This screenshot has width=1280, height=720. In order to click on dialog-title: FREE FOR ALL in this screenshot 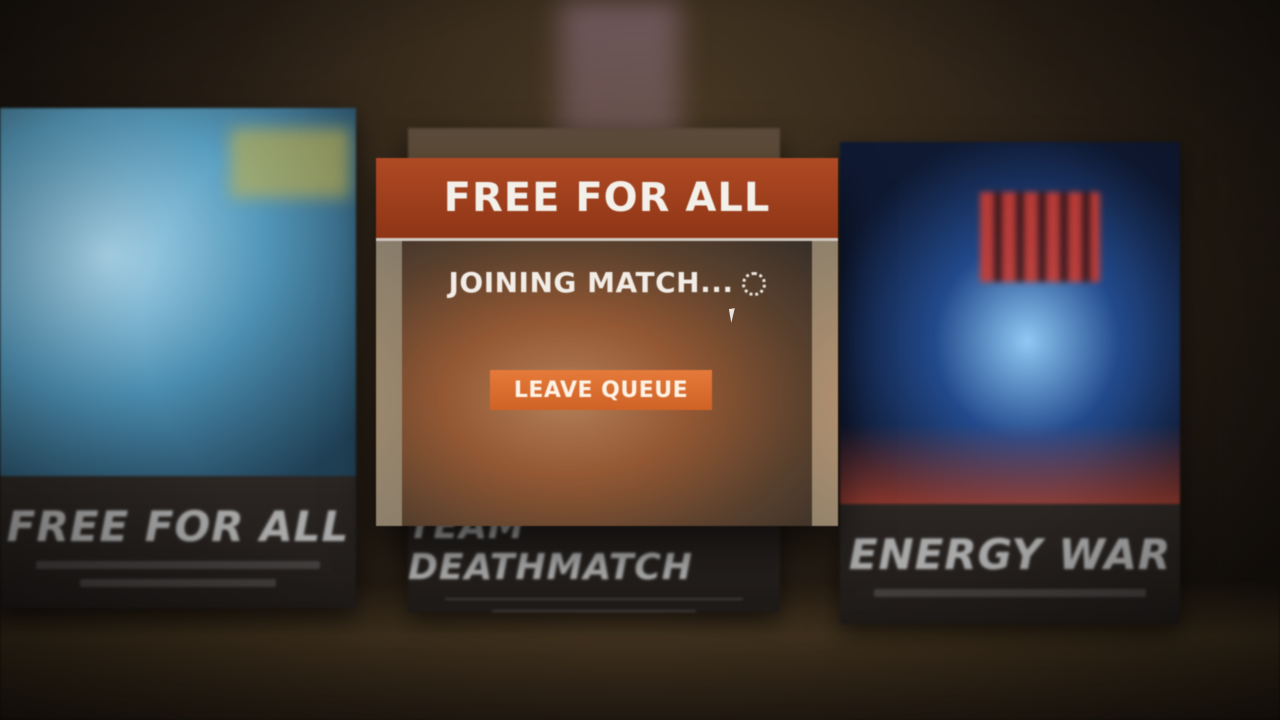, I will do `click(607, 198)`.